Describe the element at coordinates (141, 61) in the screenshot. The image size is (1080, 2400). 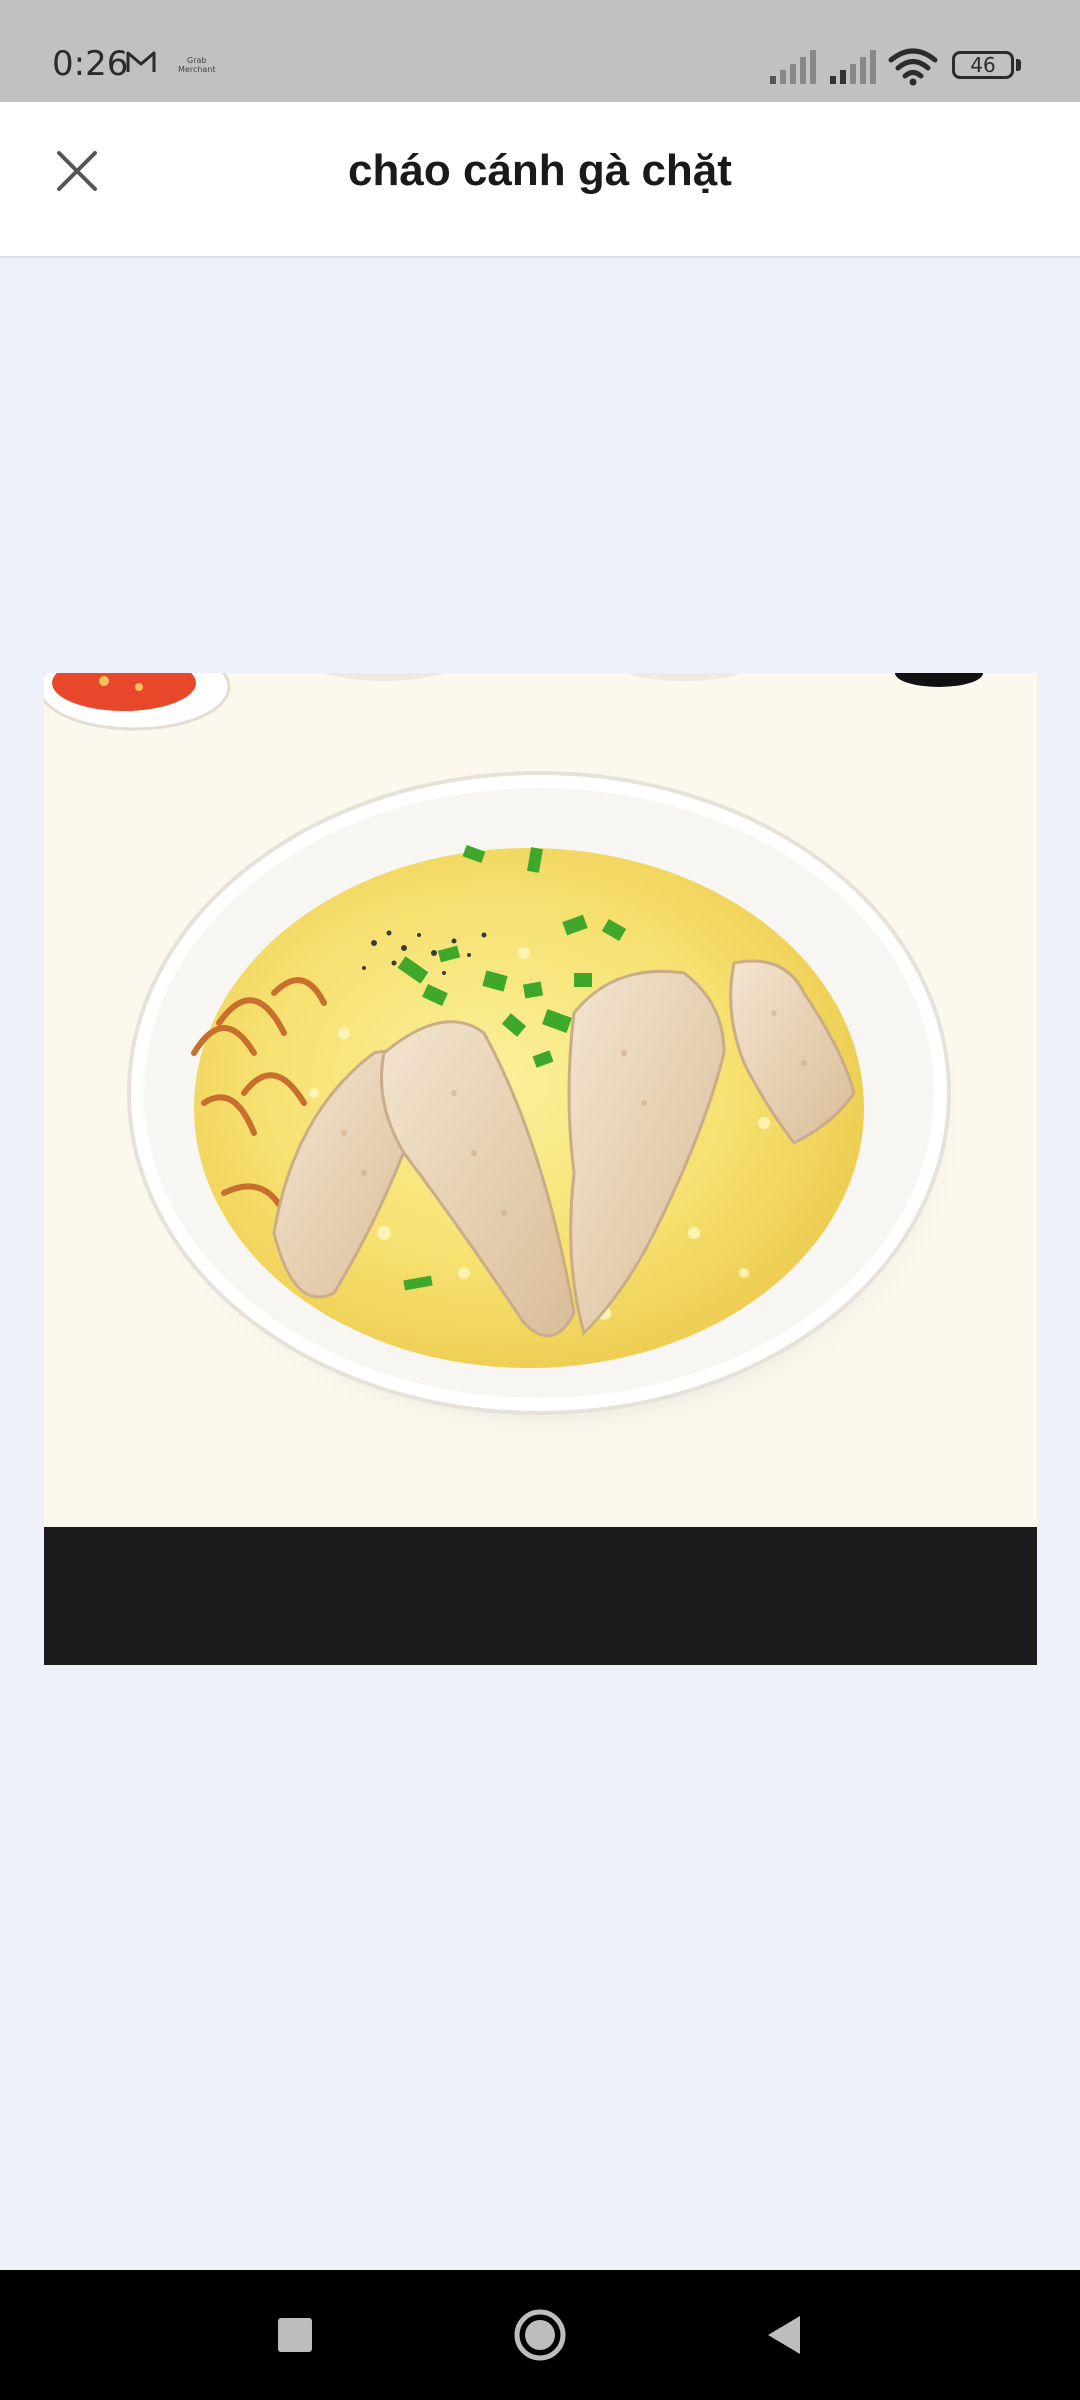
I see `gmail-icon` at that location.